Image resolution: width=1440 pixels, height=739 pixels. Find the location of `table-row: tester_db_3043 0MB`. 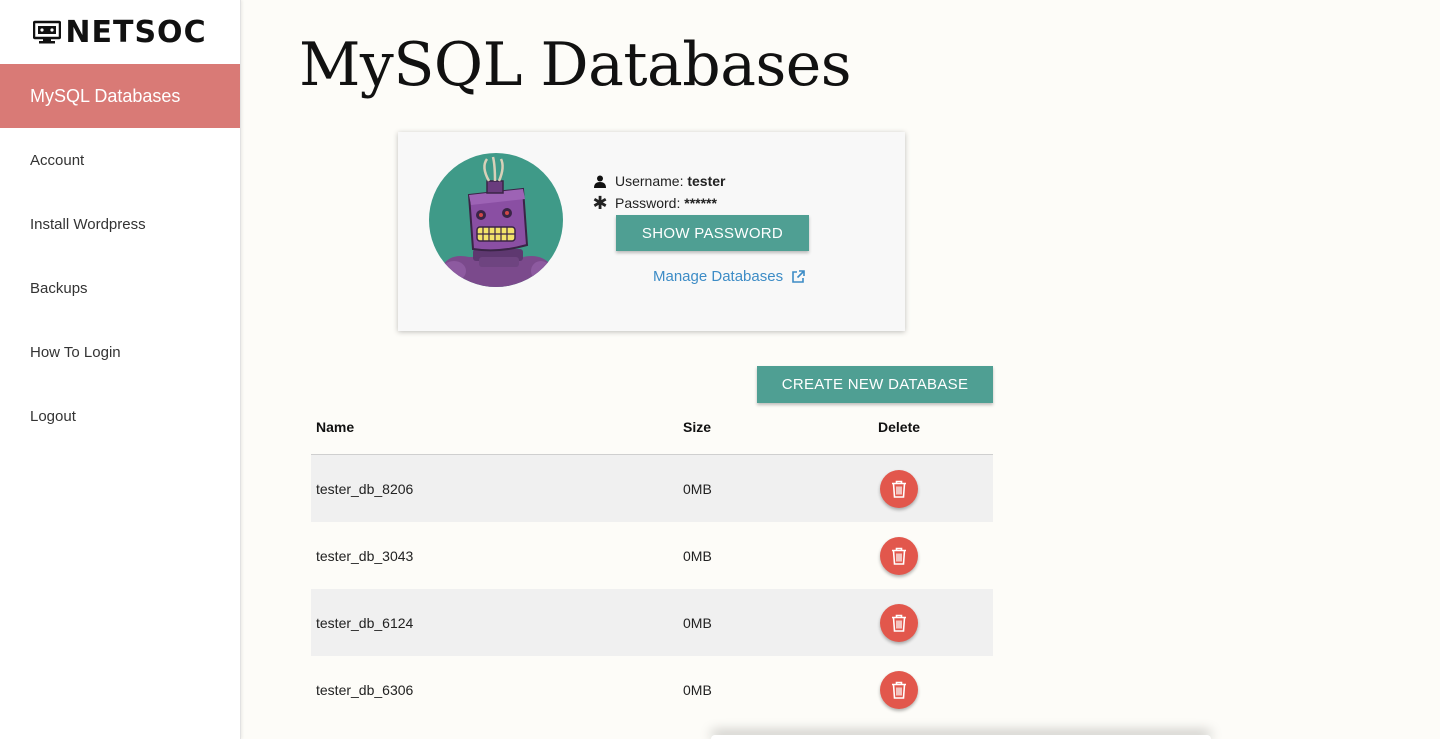

table-row: tester_db_3043 0MB is located at coordinates (652, 555).